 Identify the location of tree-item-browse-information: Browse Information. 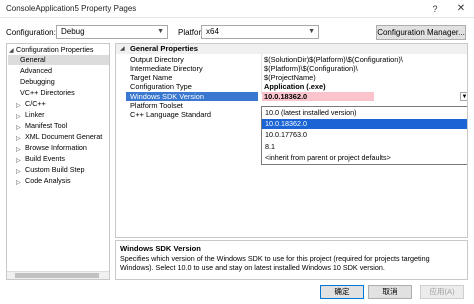
(56, 148).